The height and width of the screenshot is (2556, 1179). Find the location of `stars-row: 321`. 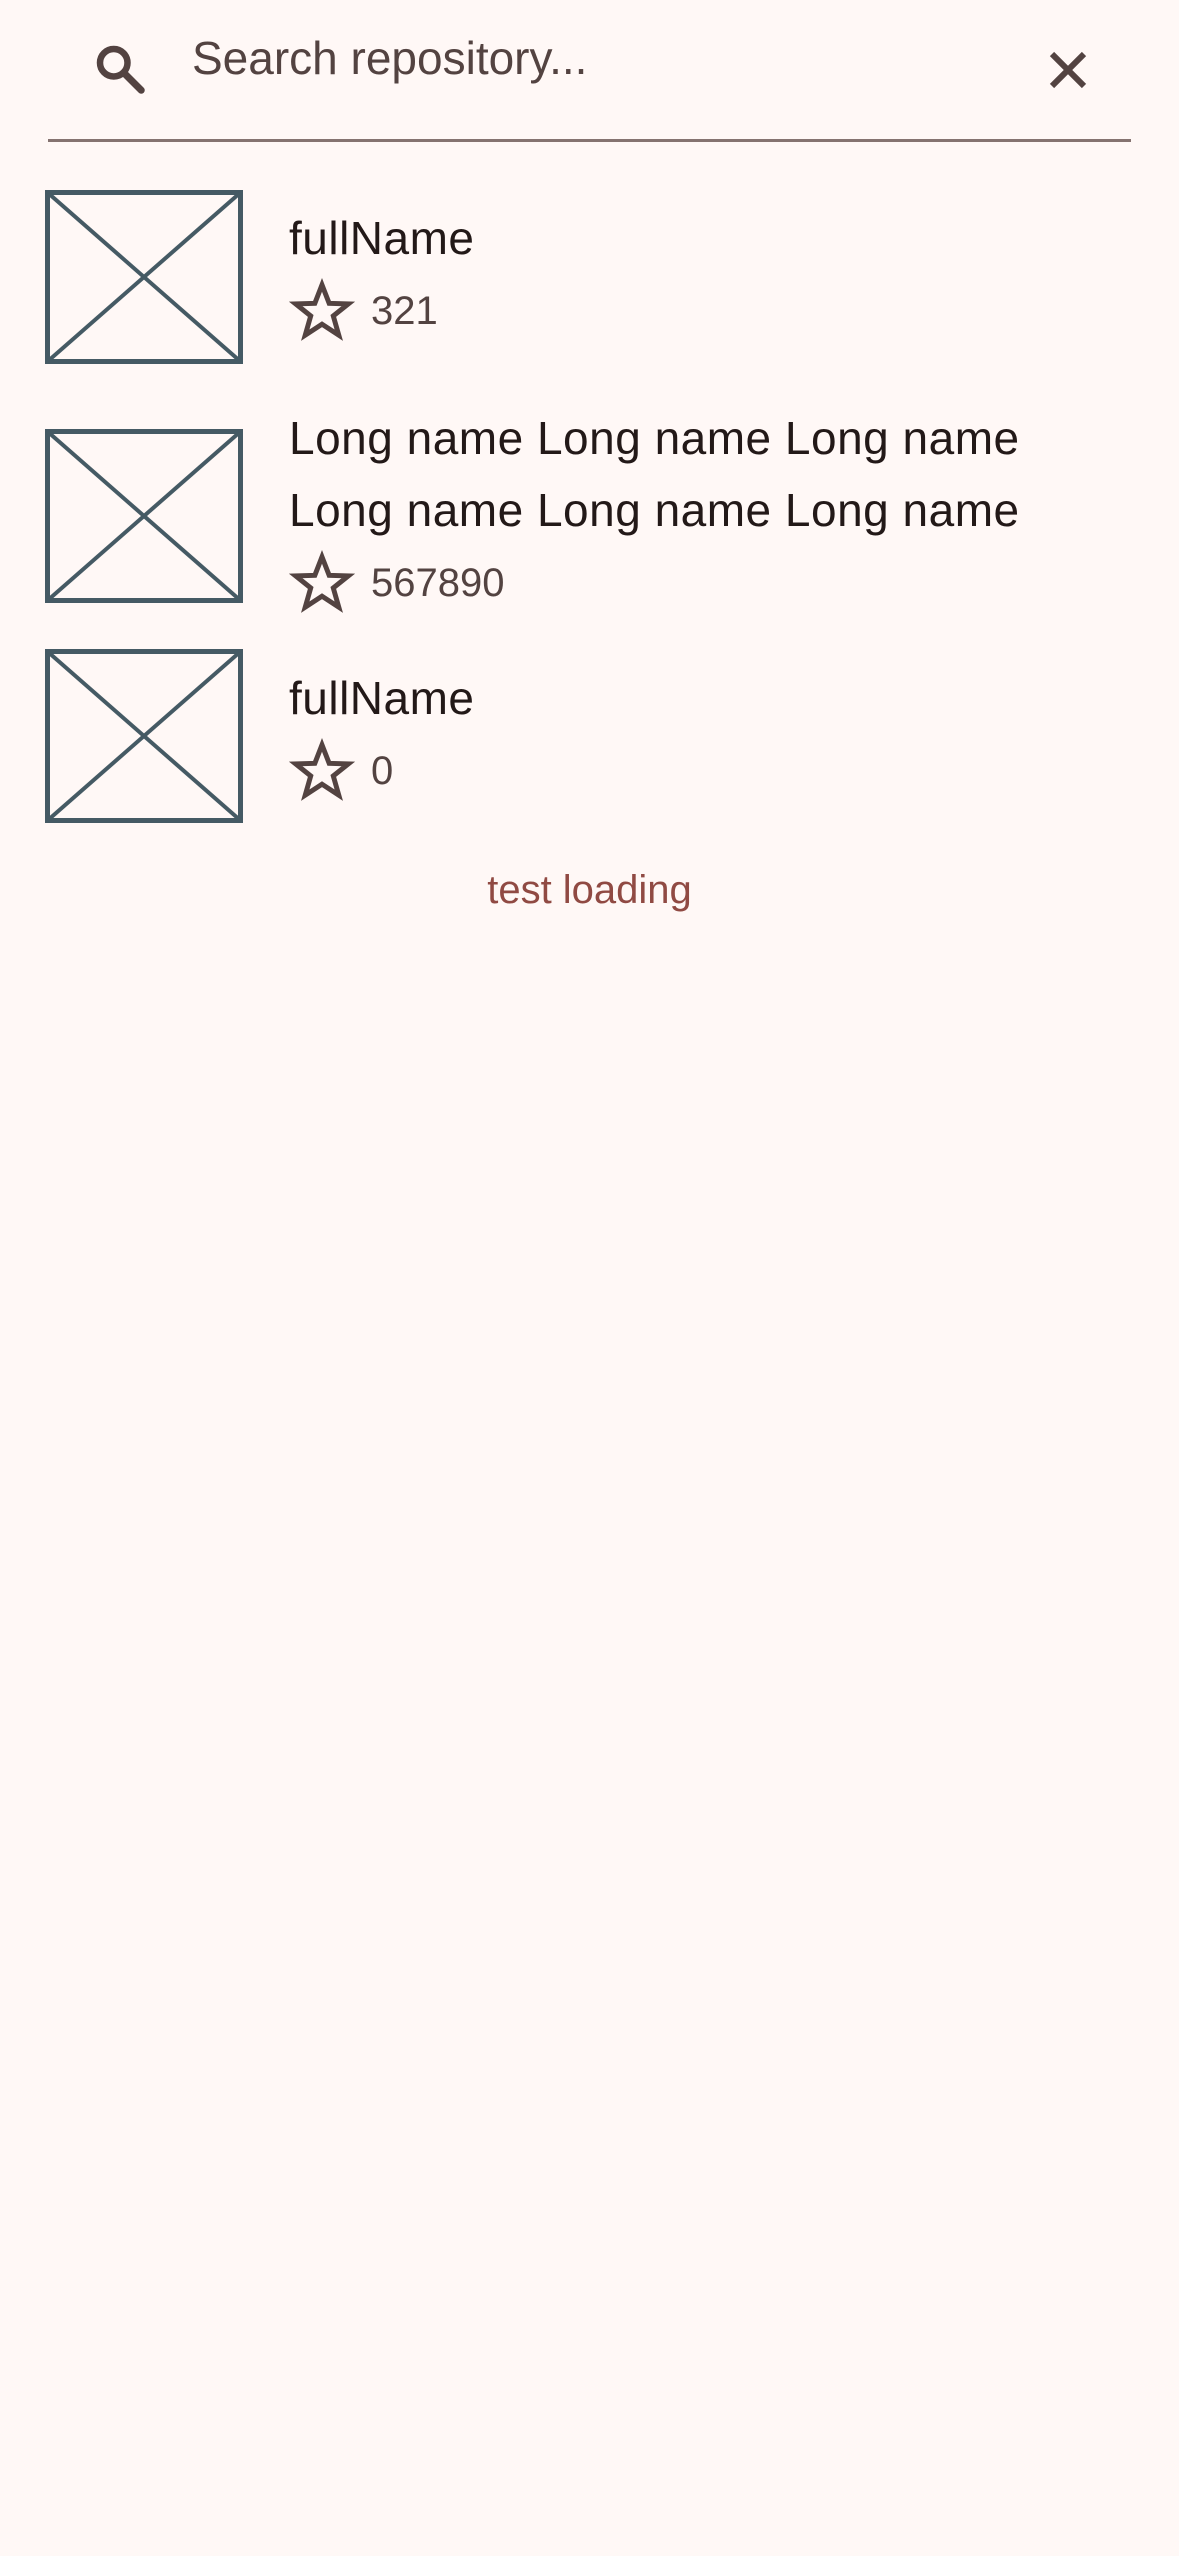

stars-row: 321 is located at coordinates (711, 311).